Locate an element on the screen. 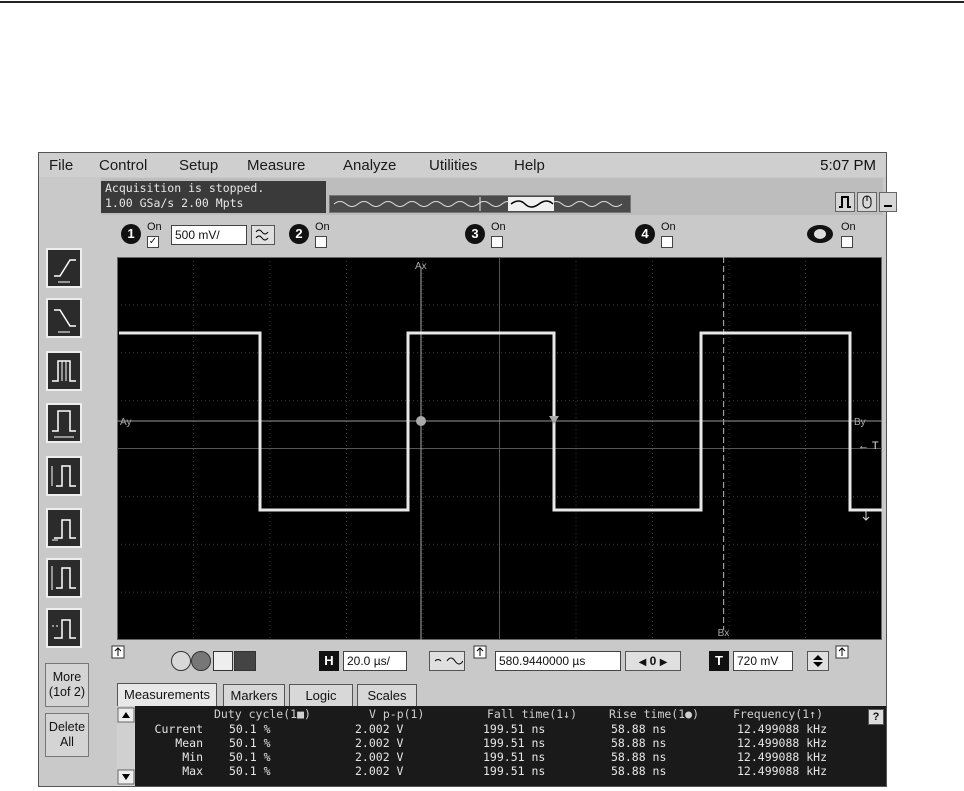  min-duty: 50.1 % is located at coordinates (250, 757).